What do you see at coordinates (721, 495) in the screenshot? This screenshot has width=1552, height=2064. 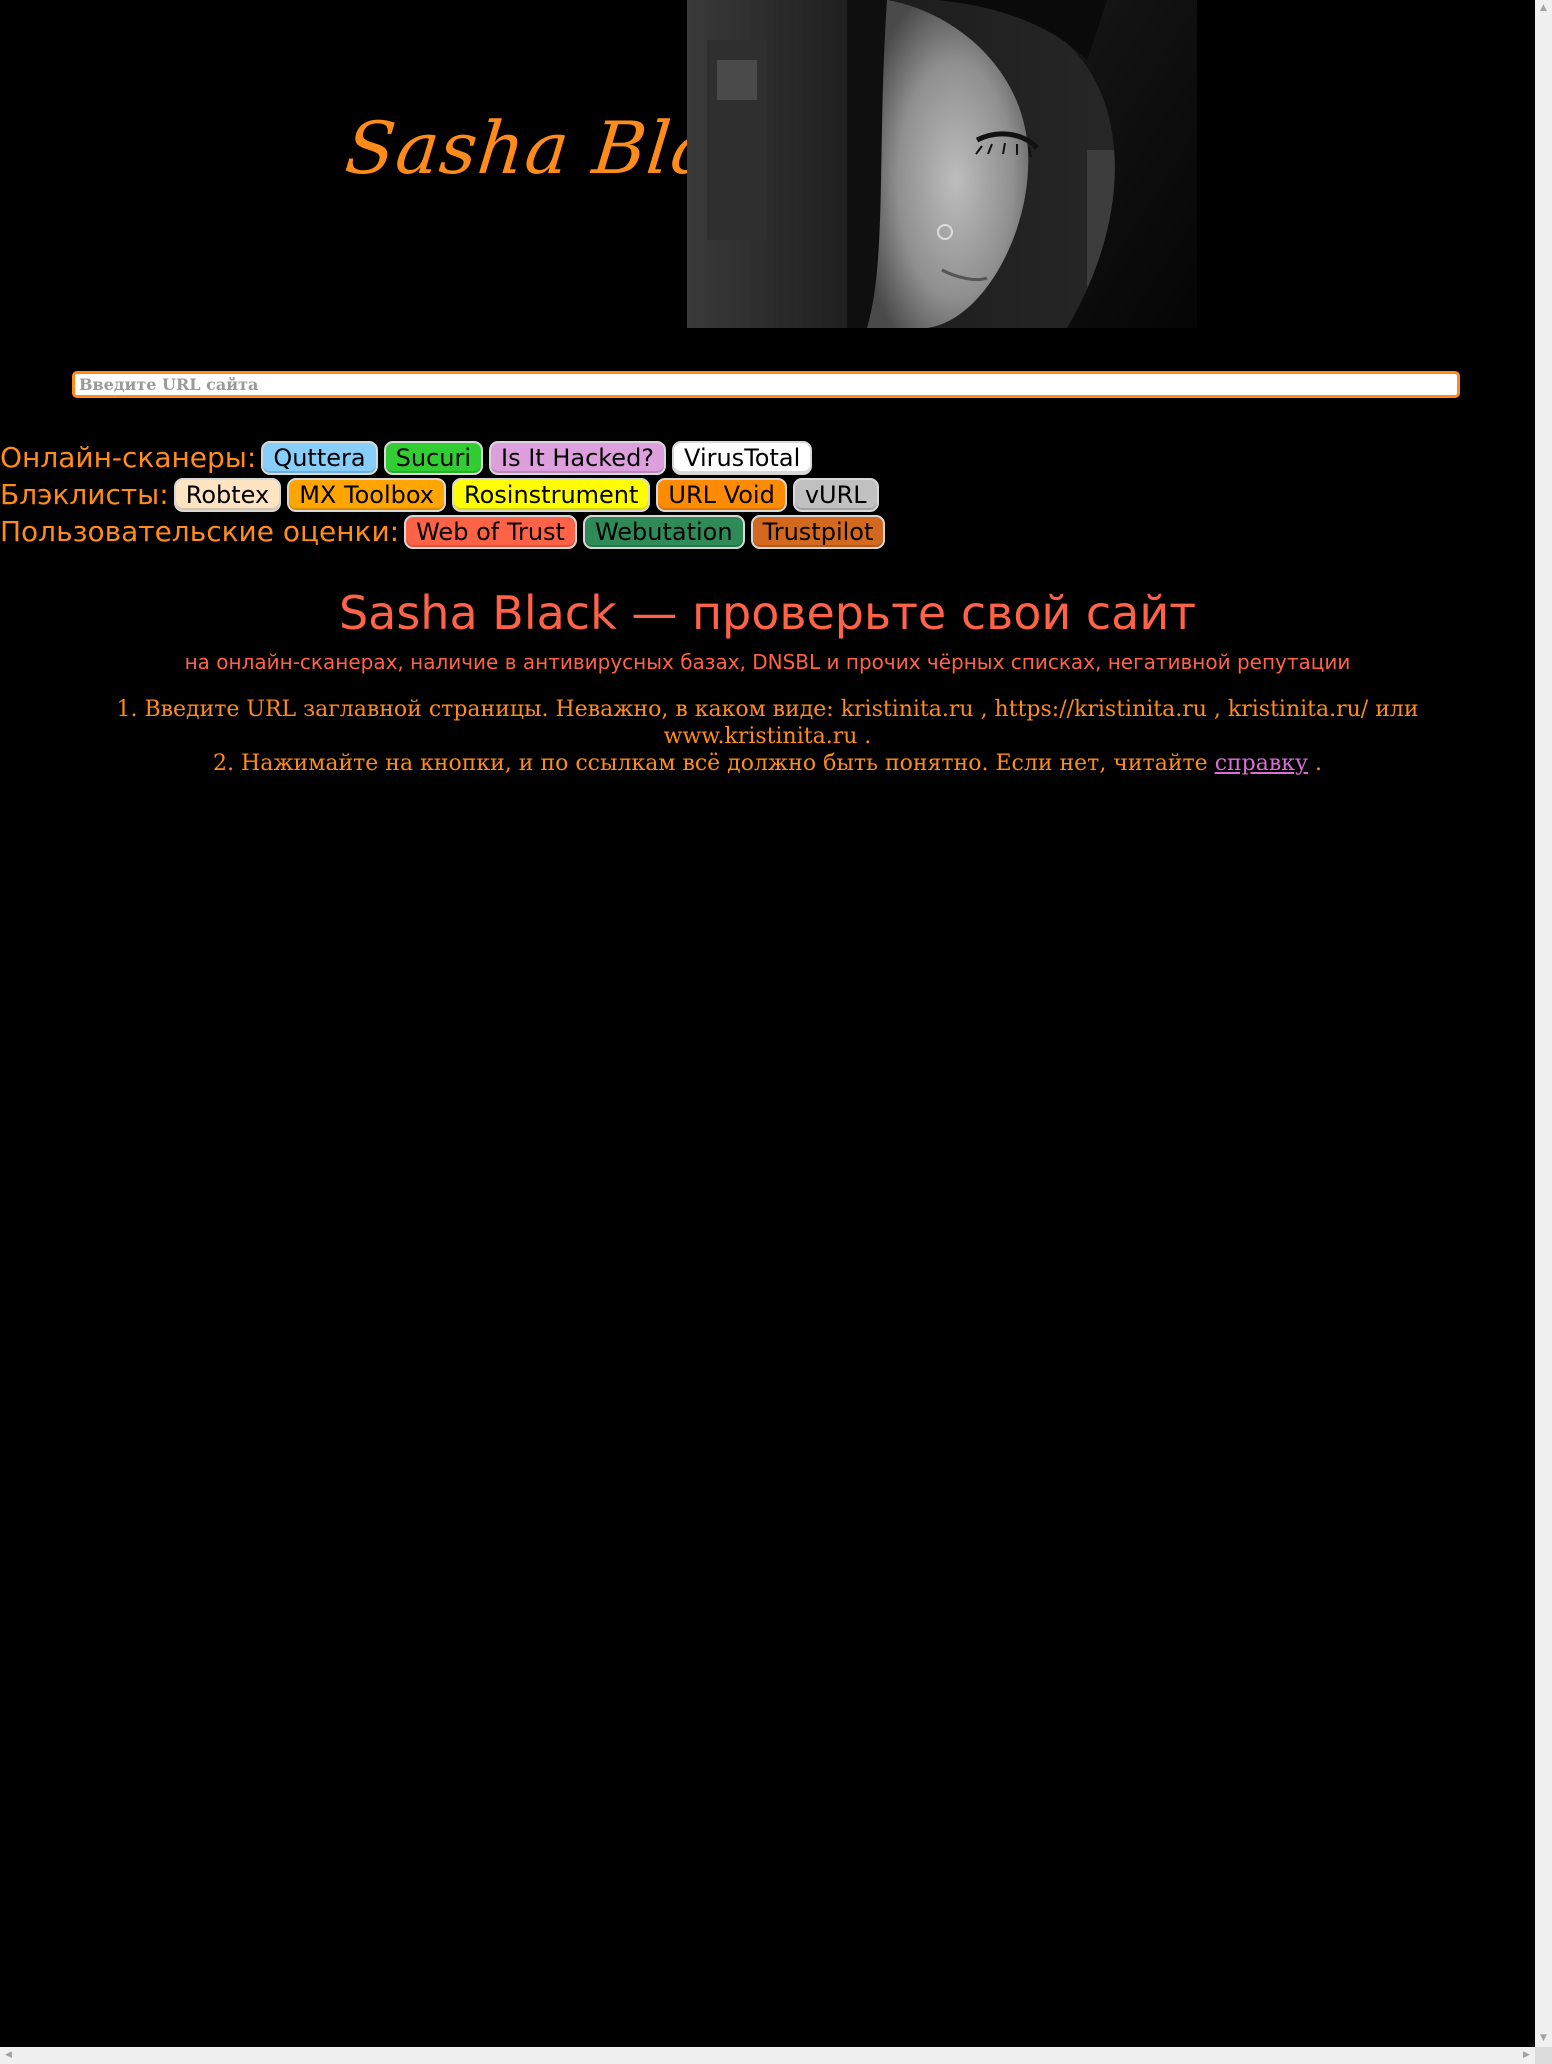 I see `url-void-button: URL Void` at bounding box center [721, 495].